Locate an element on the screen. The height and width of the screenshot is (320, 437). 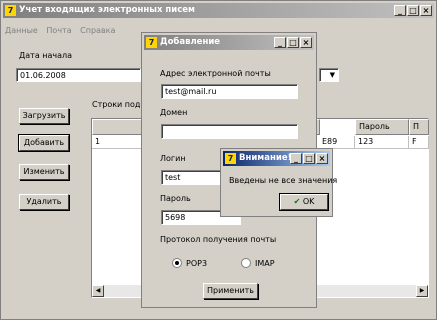
menu-bar: Данные Почта Справка is located at coordinates (60, 30).